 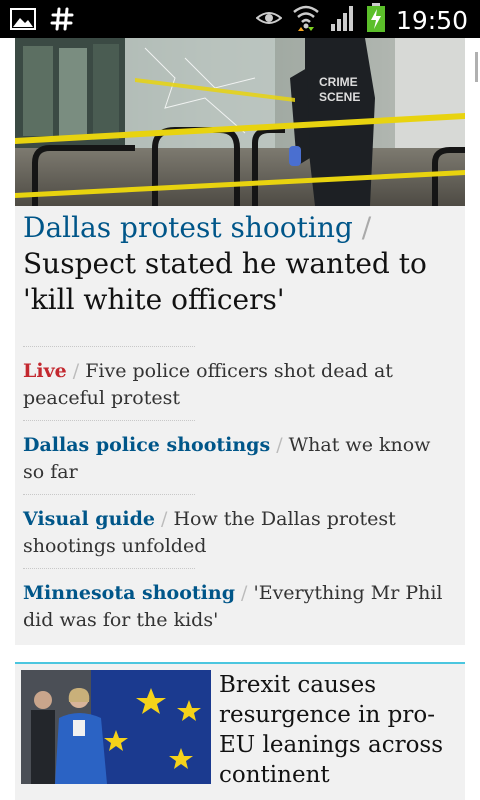 What do you see at coordinates (476, 67) in the screenshot?
I see `scrollbar-thumb` at bounding box center [476, 67].